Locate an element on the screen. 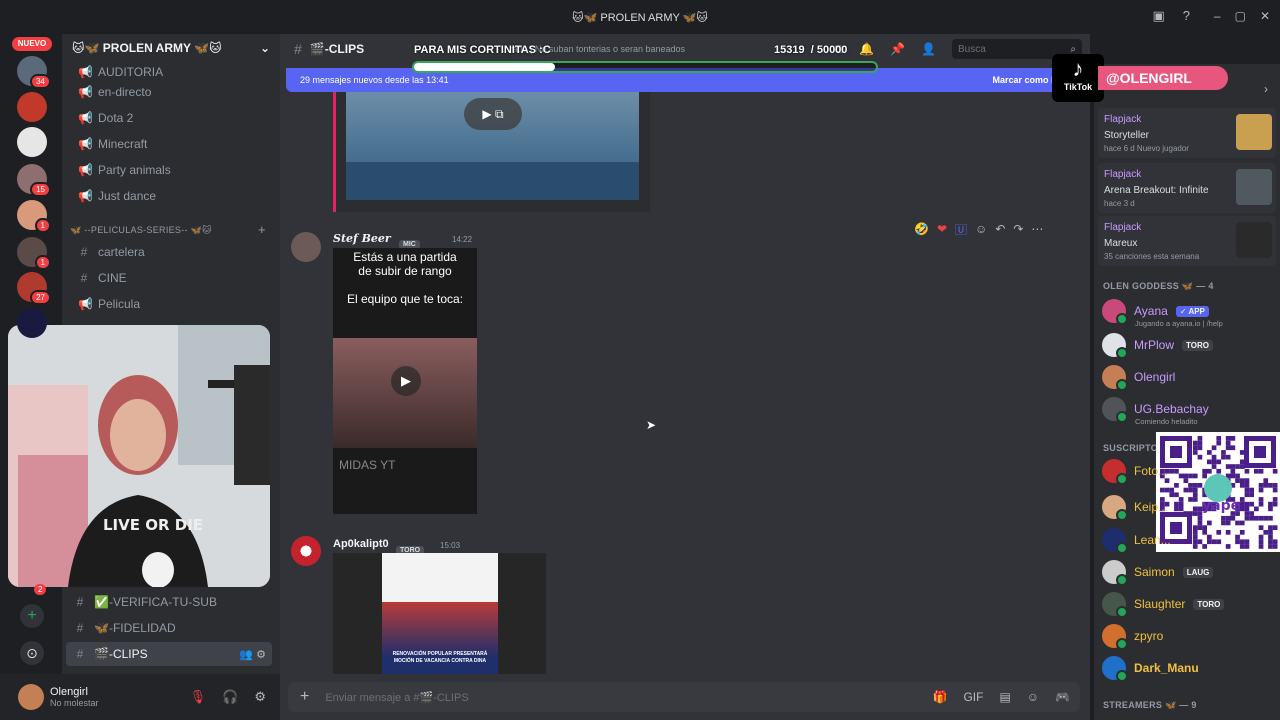  message-input: Enviar mensaje a #🎬-CLIPS is located at coordinates (396, 697).